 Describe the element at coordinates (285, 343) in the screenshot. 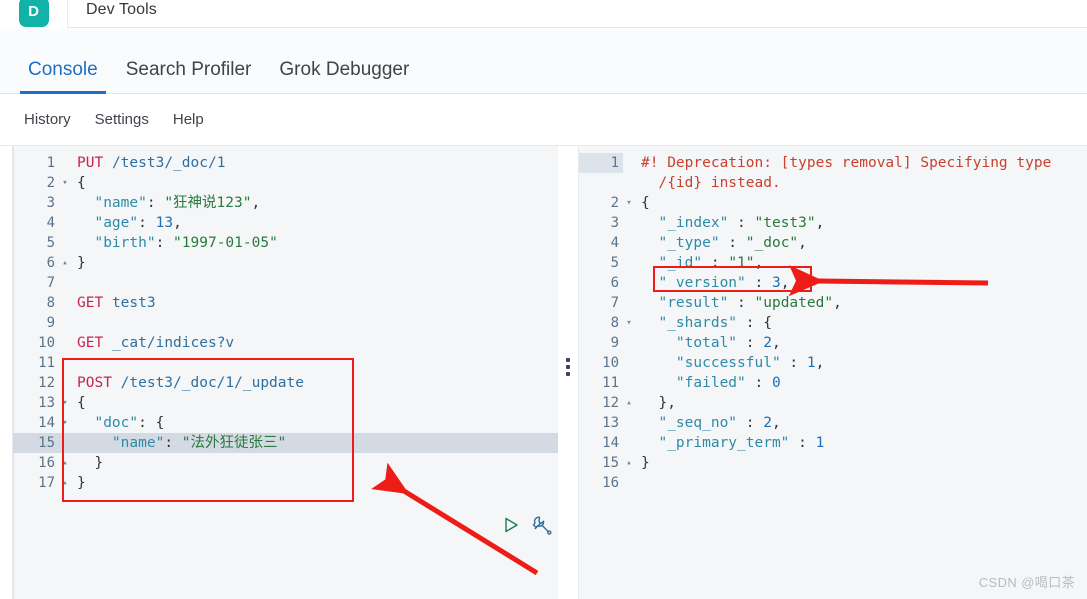

I see `code-line: 10 GET _cat/indices?v` at that location.